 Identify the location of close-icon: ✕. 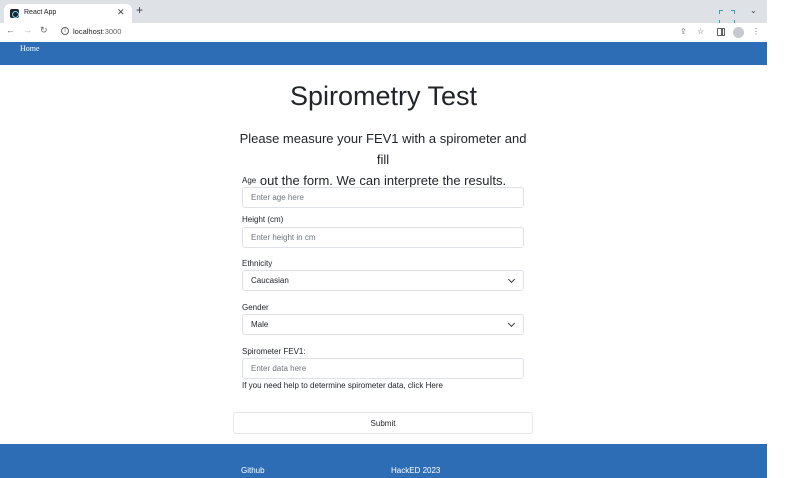
(121, 12).